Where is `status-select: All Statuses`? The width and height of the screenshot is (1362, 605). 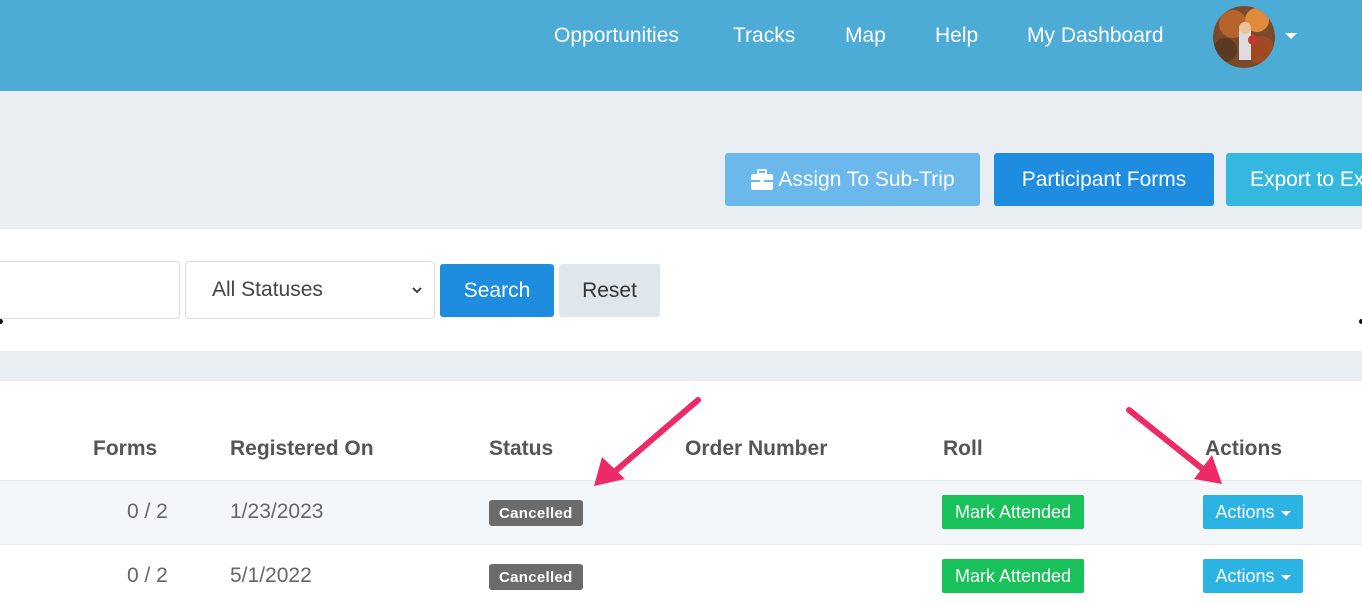 status-select: All Statuses is located at coordinates (310, 290).